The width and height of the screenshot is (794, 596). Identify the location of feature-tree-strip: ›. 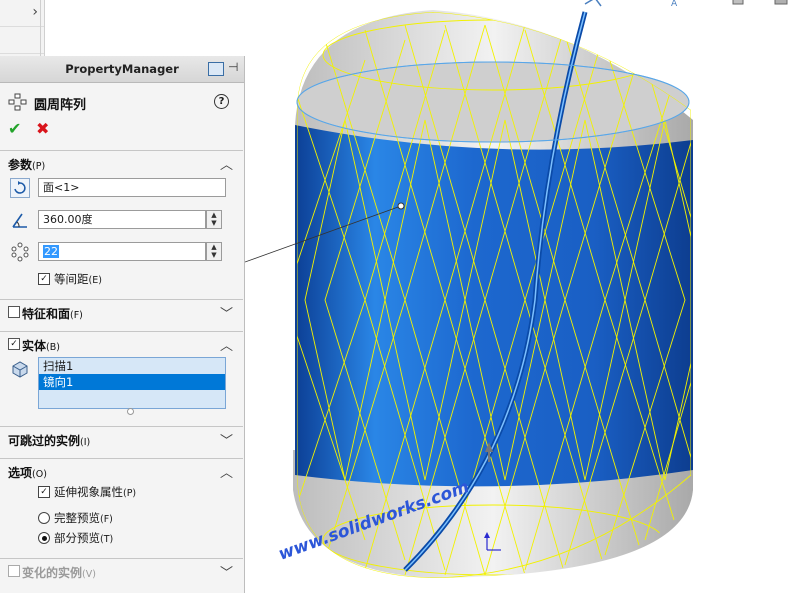
(22, 28).